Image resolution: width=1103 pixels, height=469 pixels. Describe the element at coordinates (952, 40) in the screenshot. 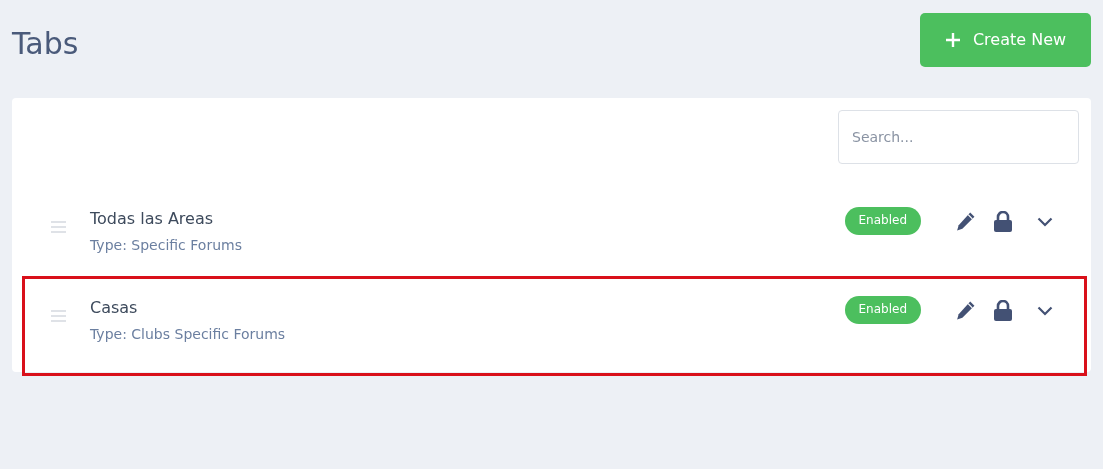

I see `plus-icon` at that location.